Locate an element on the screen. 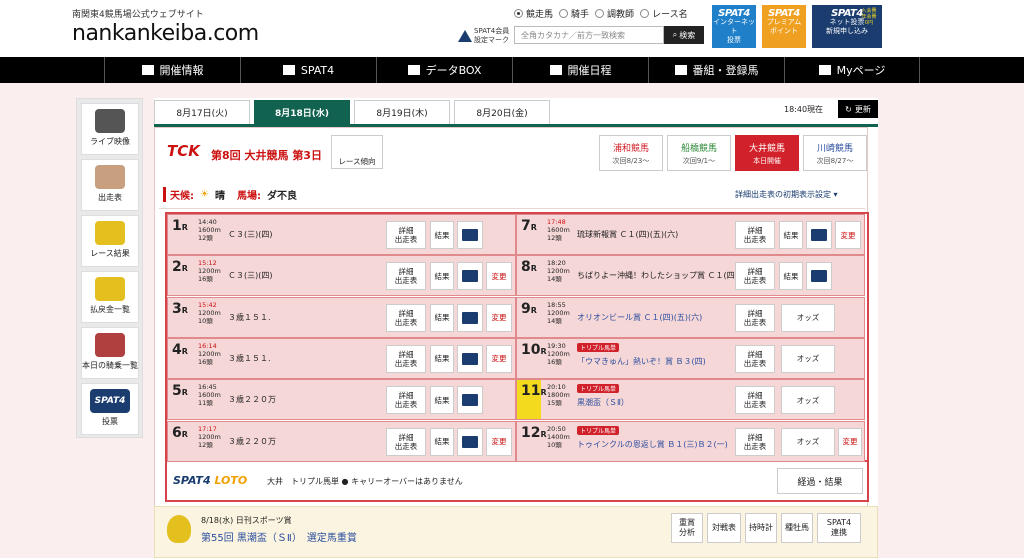 This screenshot has width=1024, height=558. loto-result-button: 経過・結果 is located at coordinates (820, 481).